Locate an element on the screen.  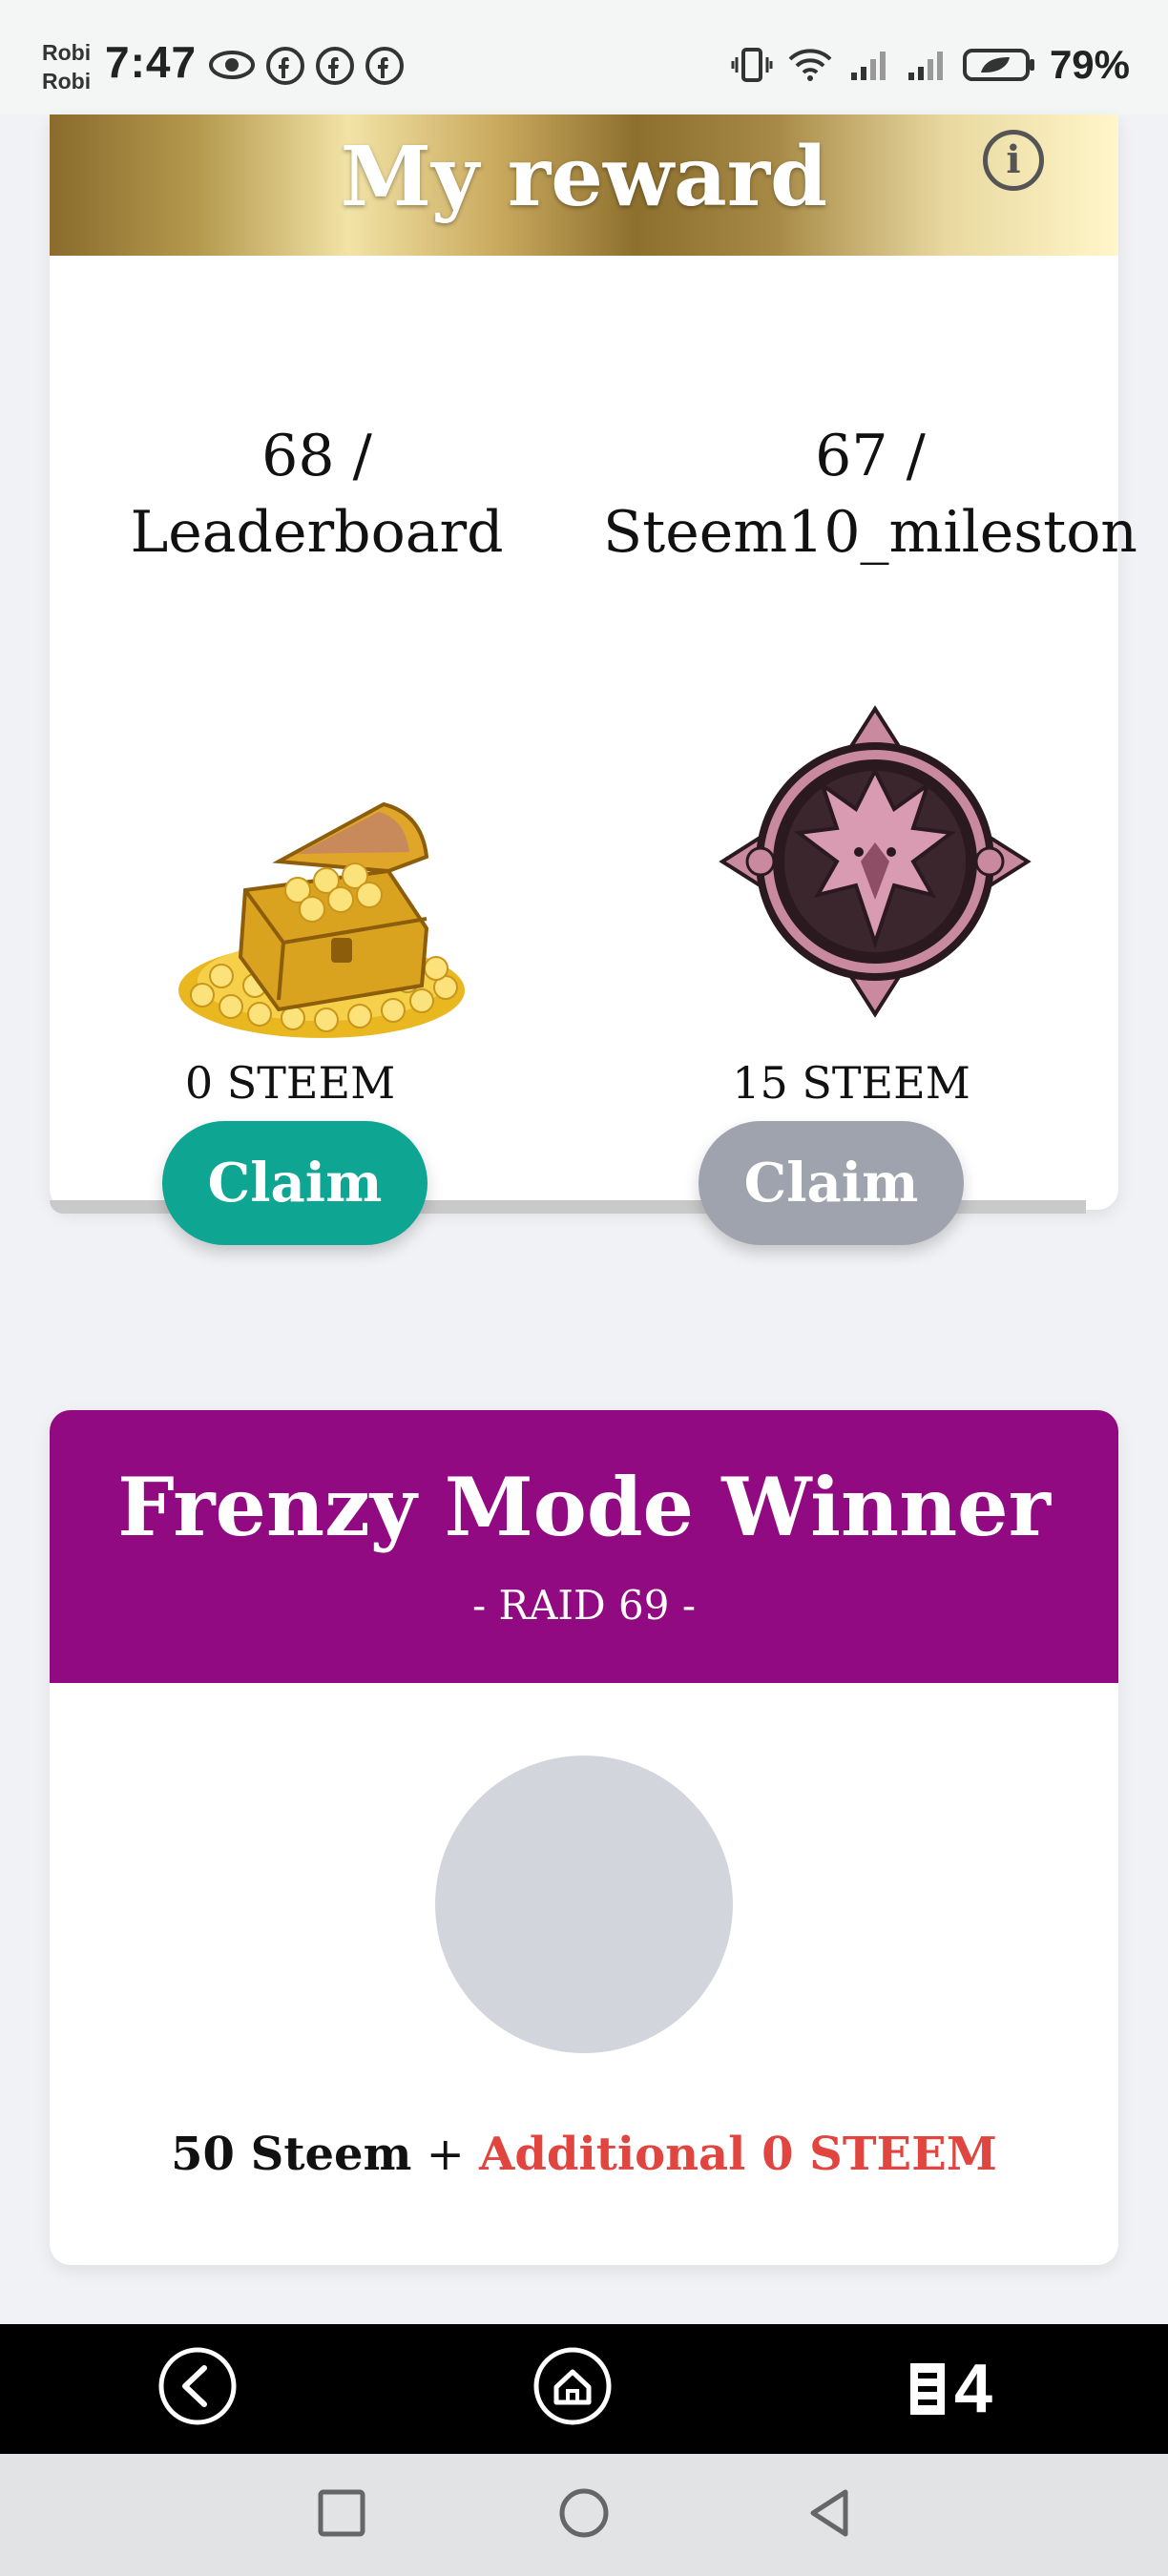
prize-additional: Additional 0 STEEM is located at coordinates (738, 2154).